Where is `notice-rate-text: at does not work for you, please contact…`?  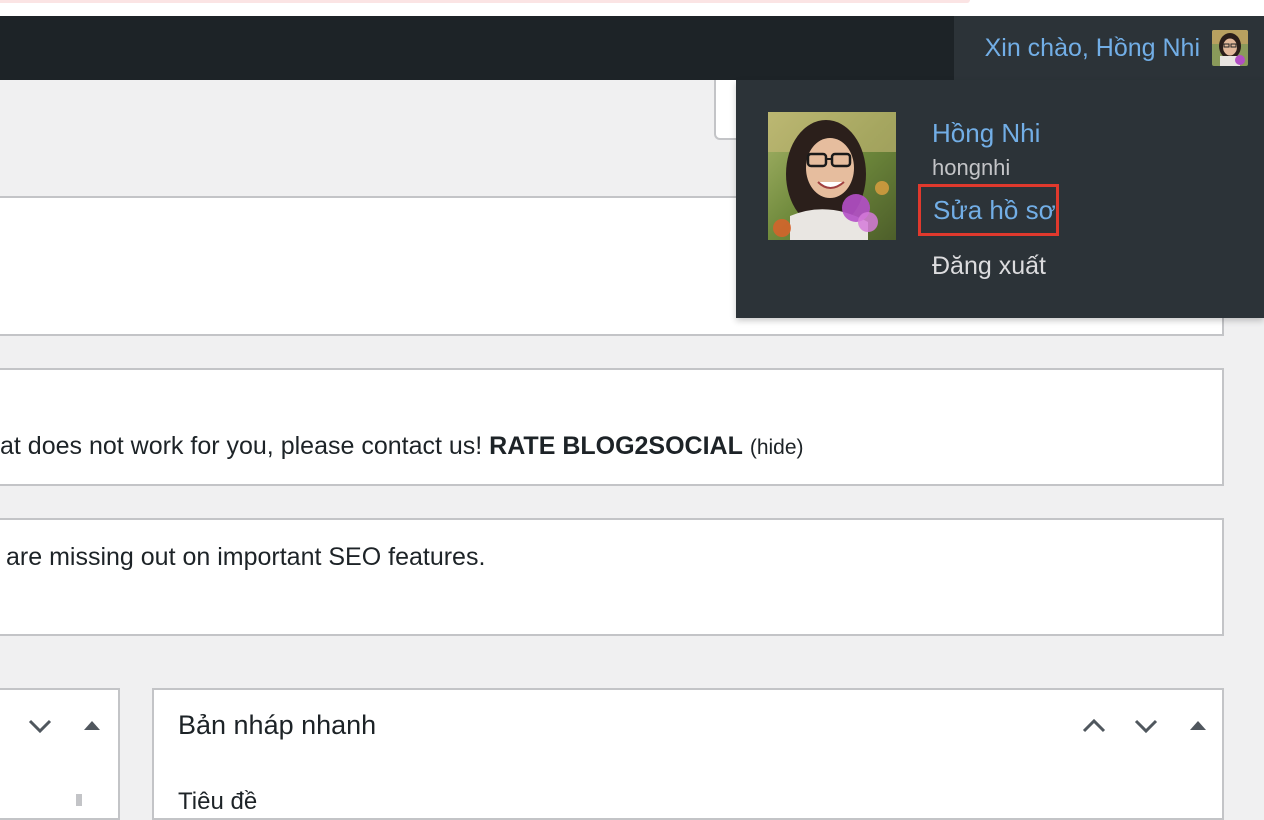 notice-rate-text: at does not work for you, please contact… is located at coordinates (402, 446).